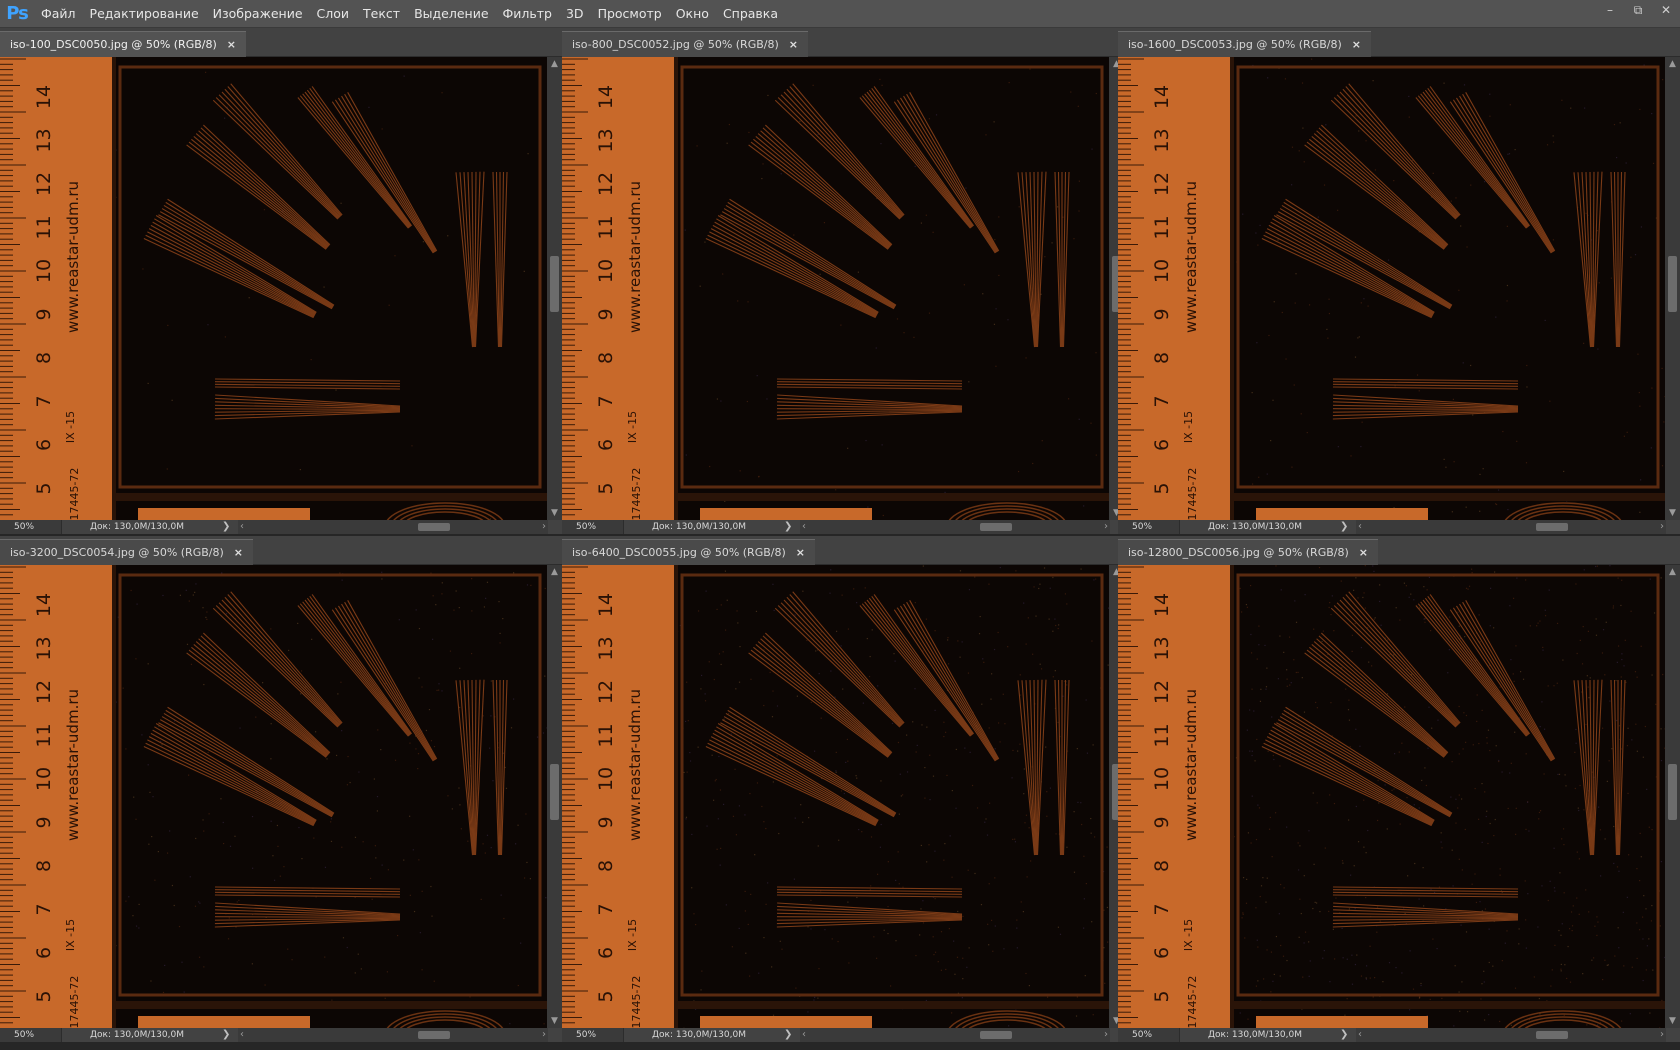 Image resolution: width=1680 pixels, height=1050 pixels. I want to click on menu-item-5: Выделение, so click(451, 13).